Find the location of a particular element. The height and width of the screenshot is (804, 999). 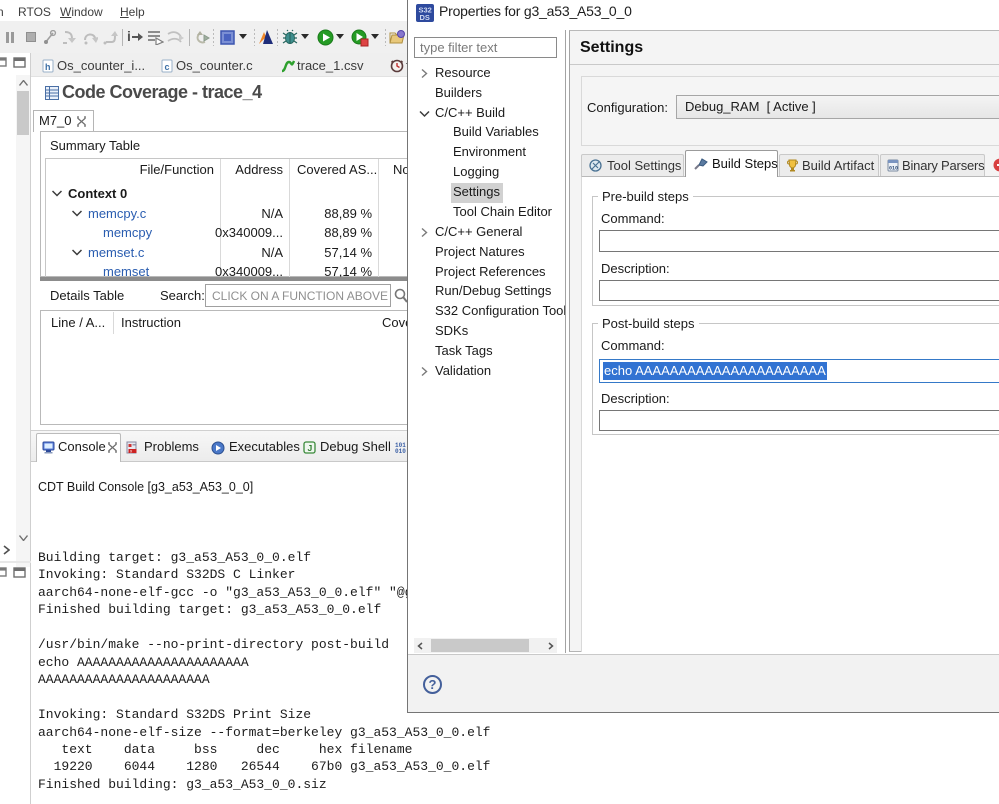

svg-text: c is located at coordinates (167, 67).